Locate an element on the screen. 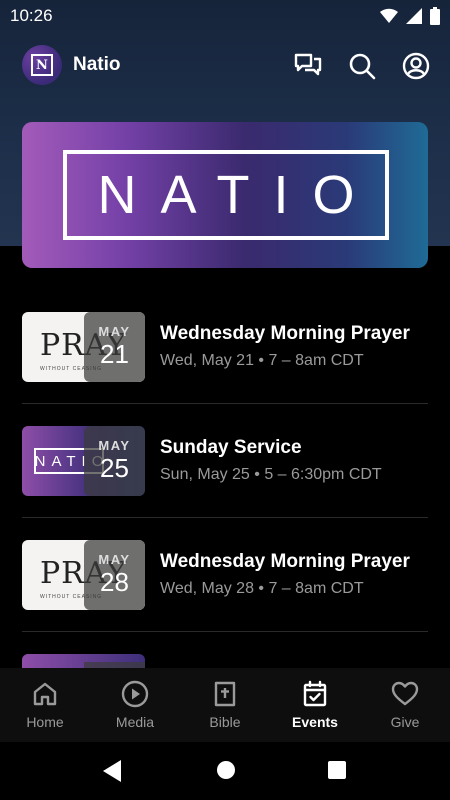 The width and height of the screenshot is (450, 800). nav-label: Media is located at coordinates (135, 722).